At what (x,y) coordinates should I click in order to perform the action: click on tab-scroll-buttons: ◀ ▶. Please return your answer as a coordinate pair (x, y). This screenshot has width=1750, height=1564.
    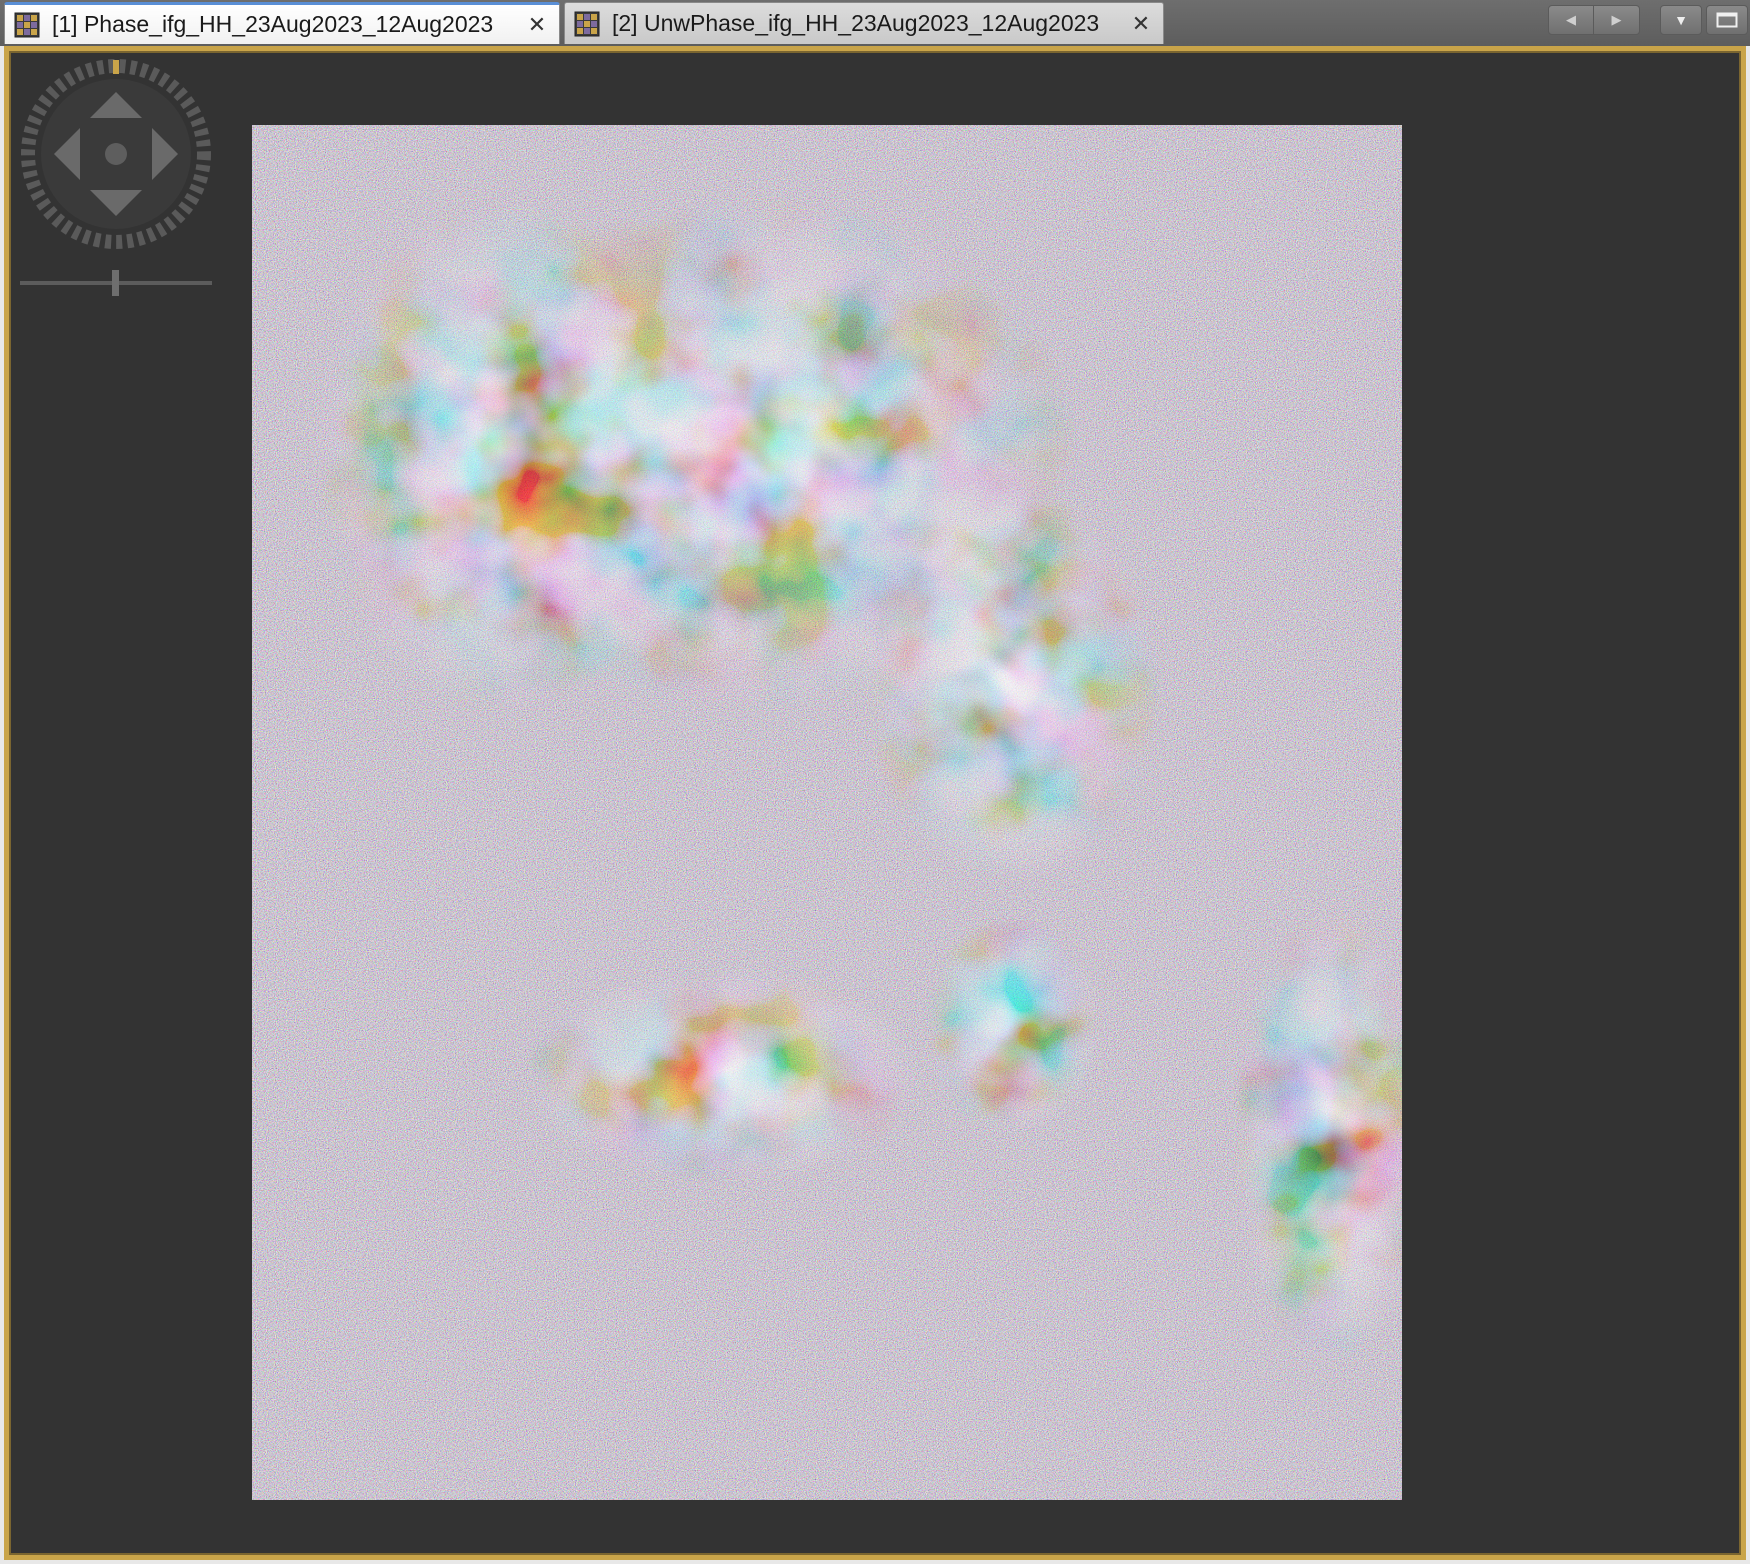
    Looking at the image, I should click on (1594, 20).